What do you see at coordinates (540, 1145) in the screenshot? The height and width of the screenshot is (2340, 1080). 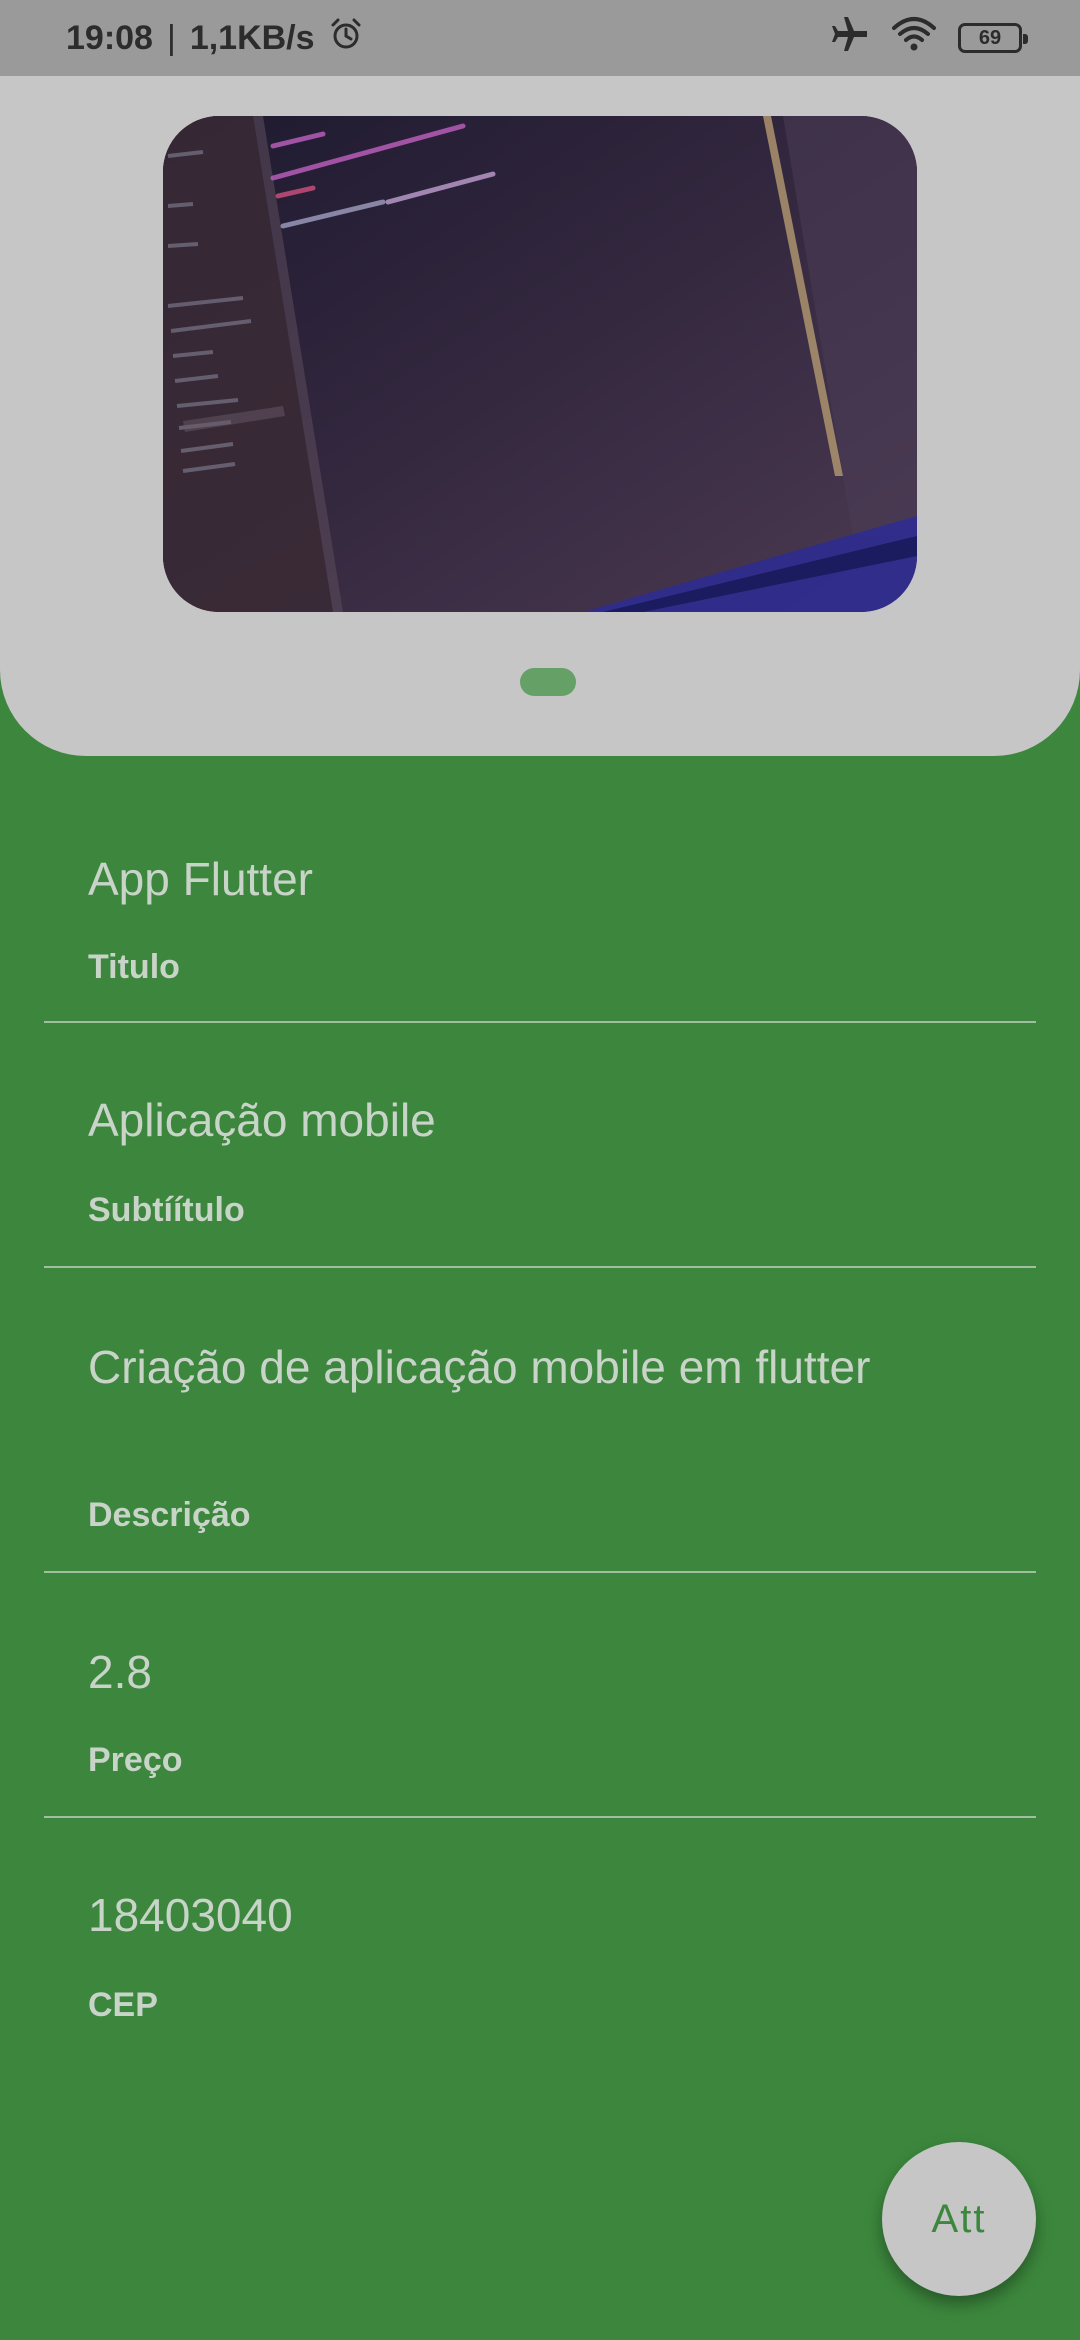 I see `subtitle-field: Aplicação mobile Subtíítulo` at bounding box center [540, 1145].